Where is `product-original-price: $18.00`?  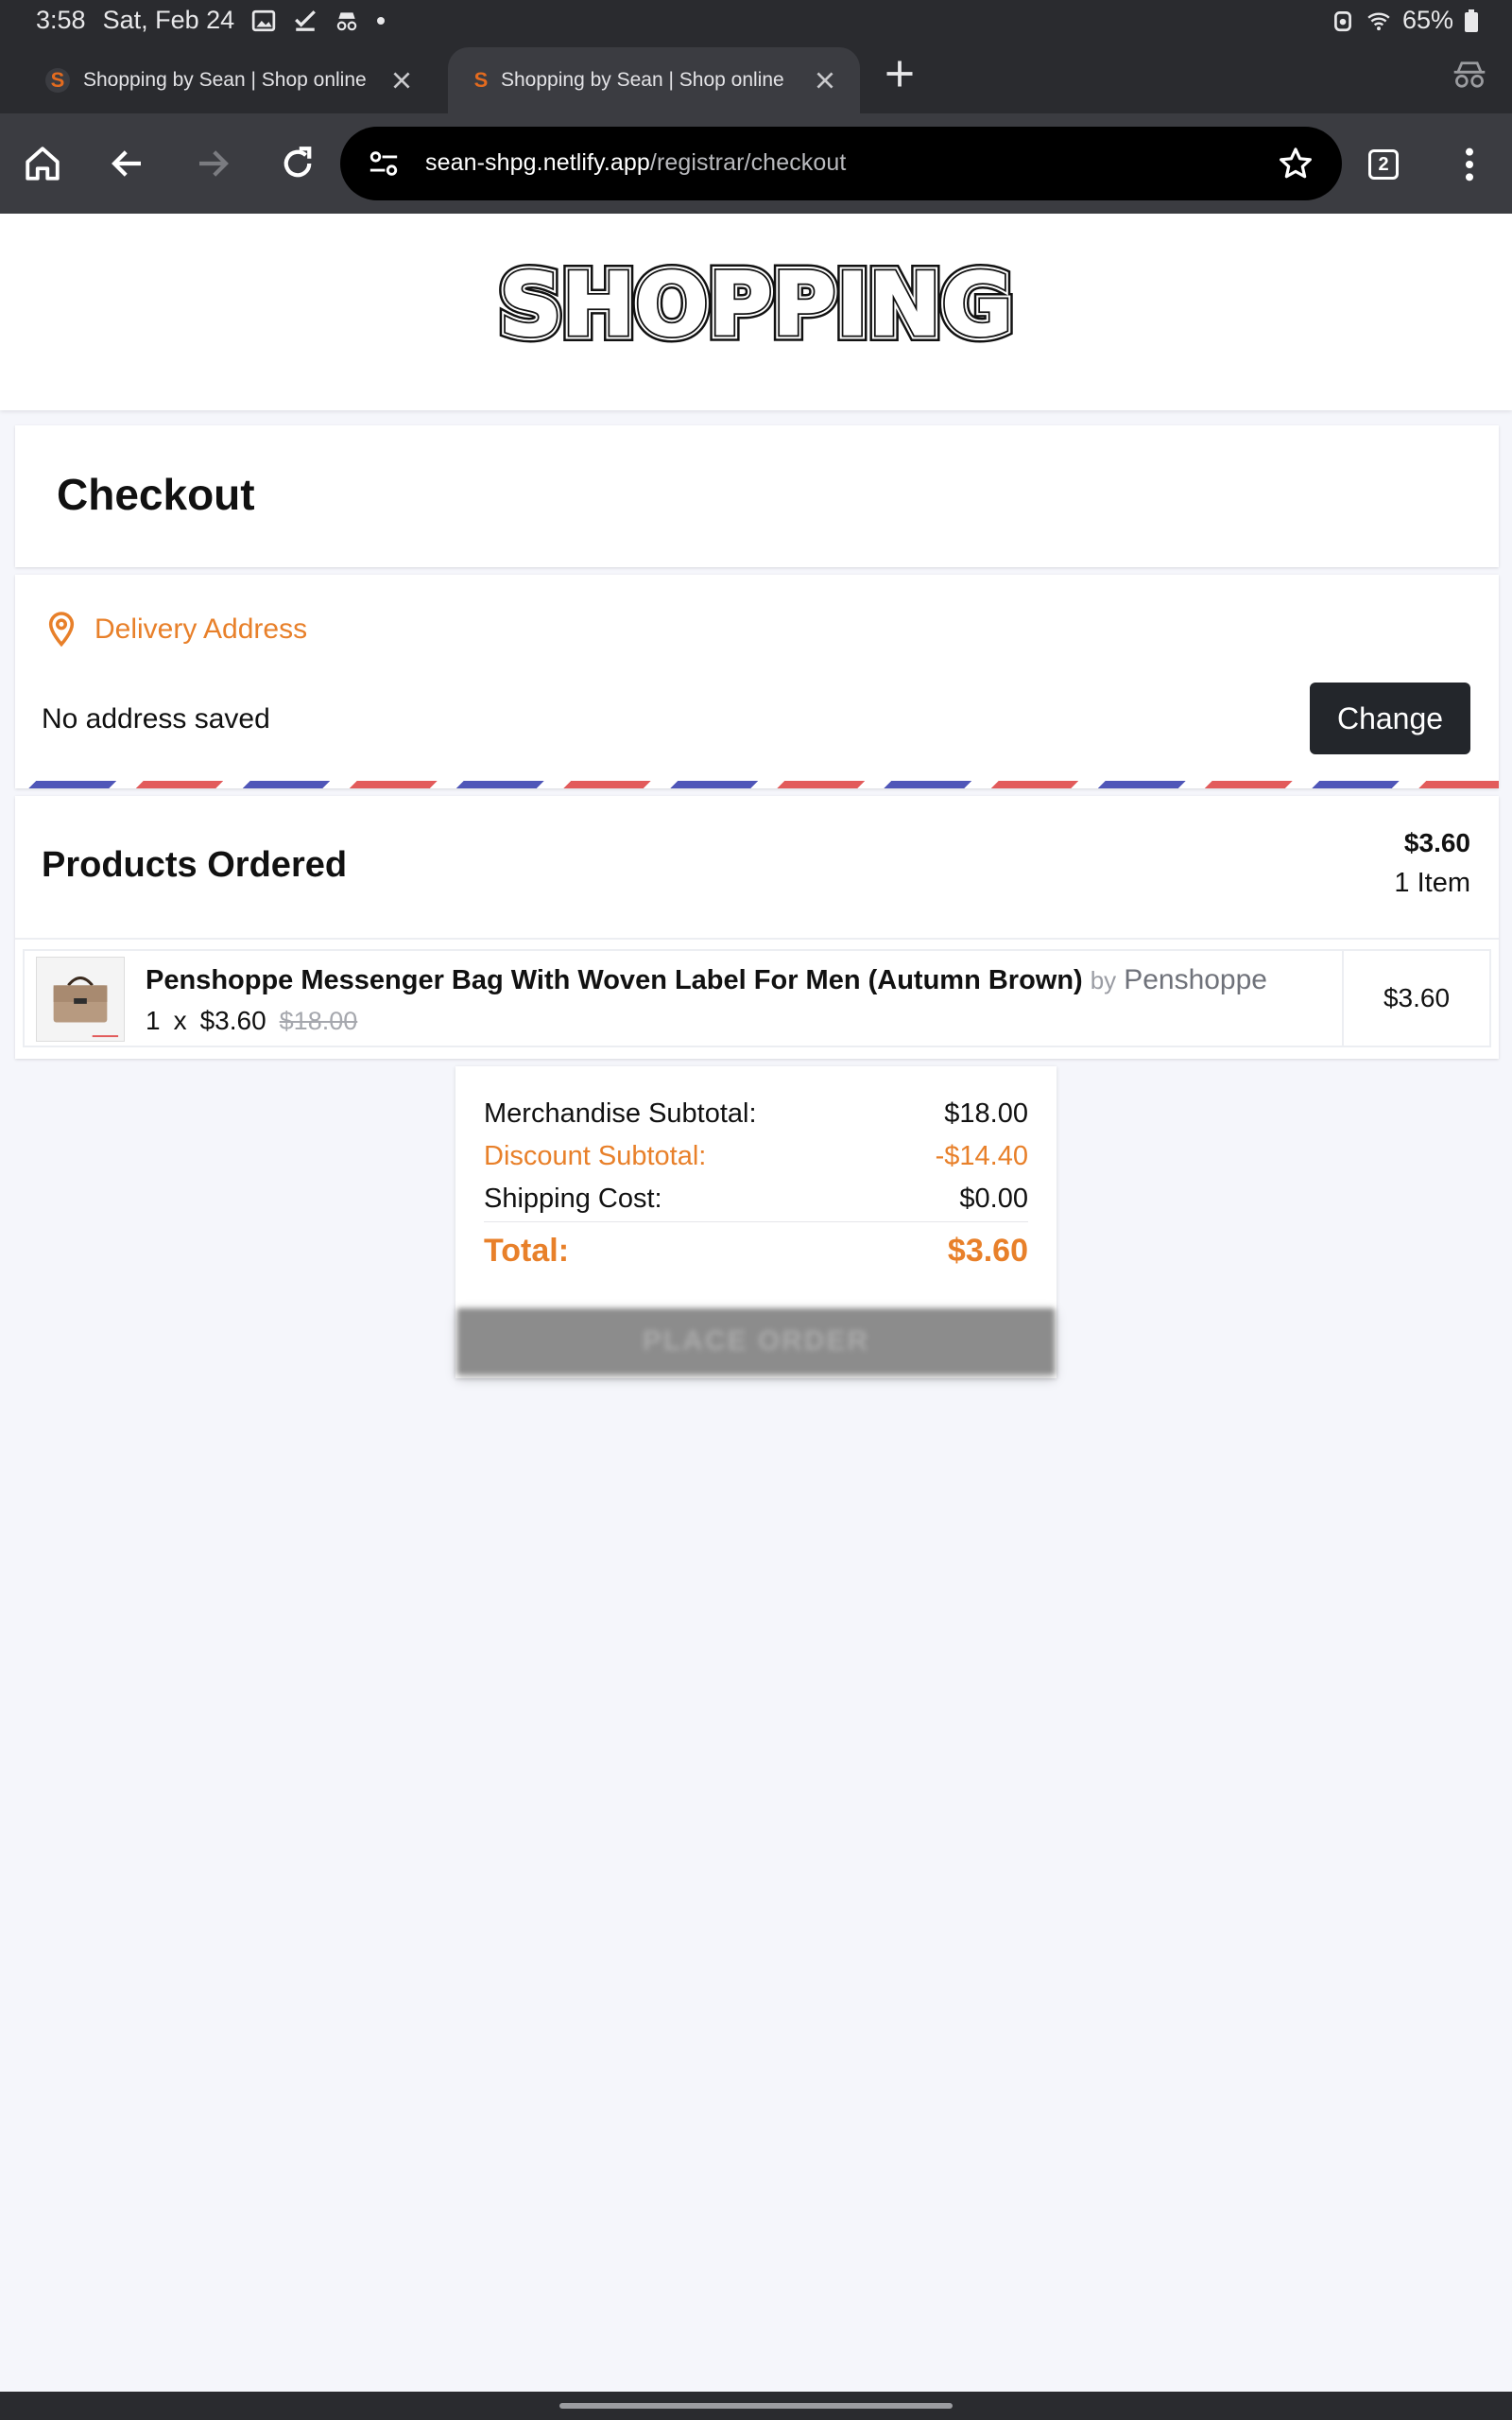
product-original-price: $18.00 is located at coordinates (318, 1021).